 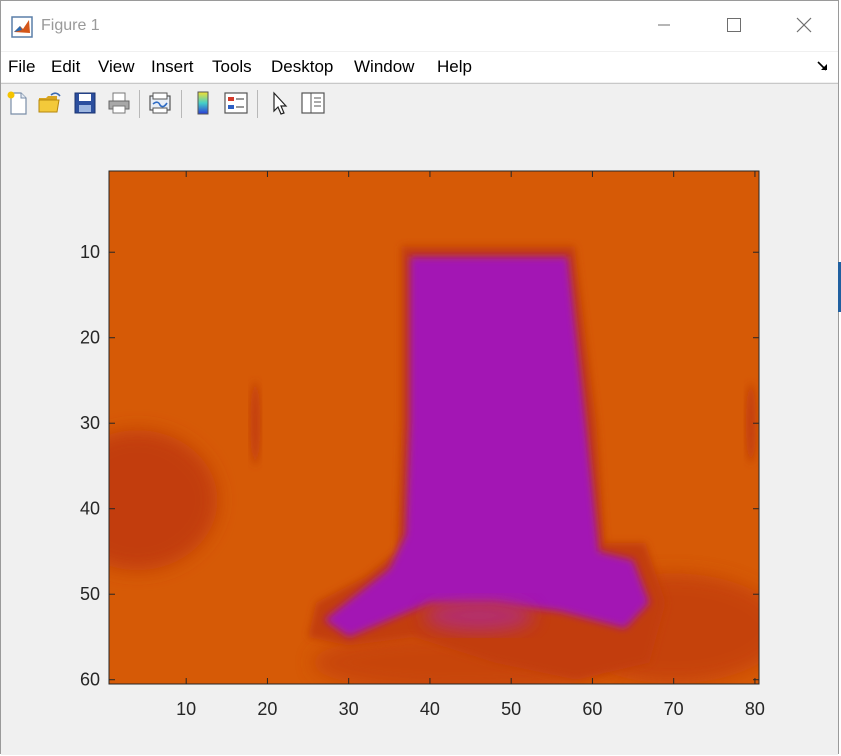 I want to click on menu-view: View, so click(x=116, y=67).